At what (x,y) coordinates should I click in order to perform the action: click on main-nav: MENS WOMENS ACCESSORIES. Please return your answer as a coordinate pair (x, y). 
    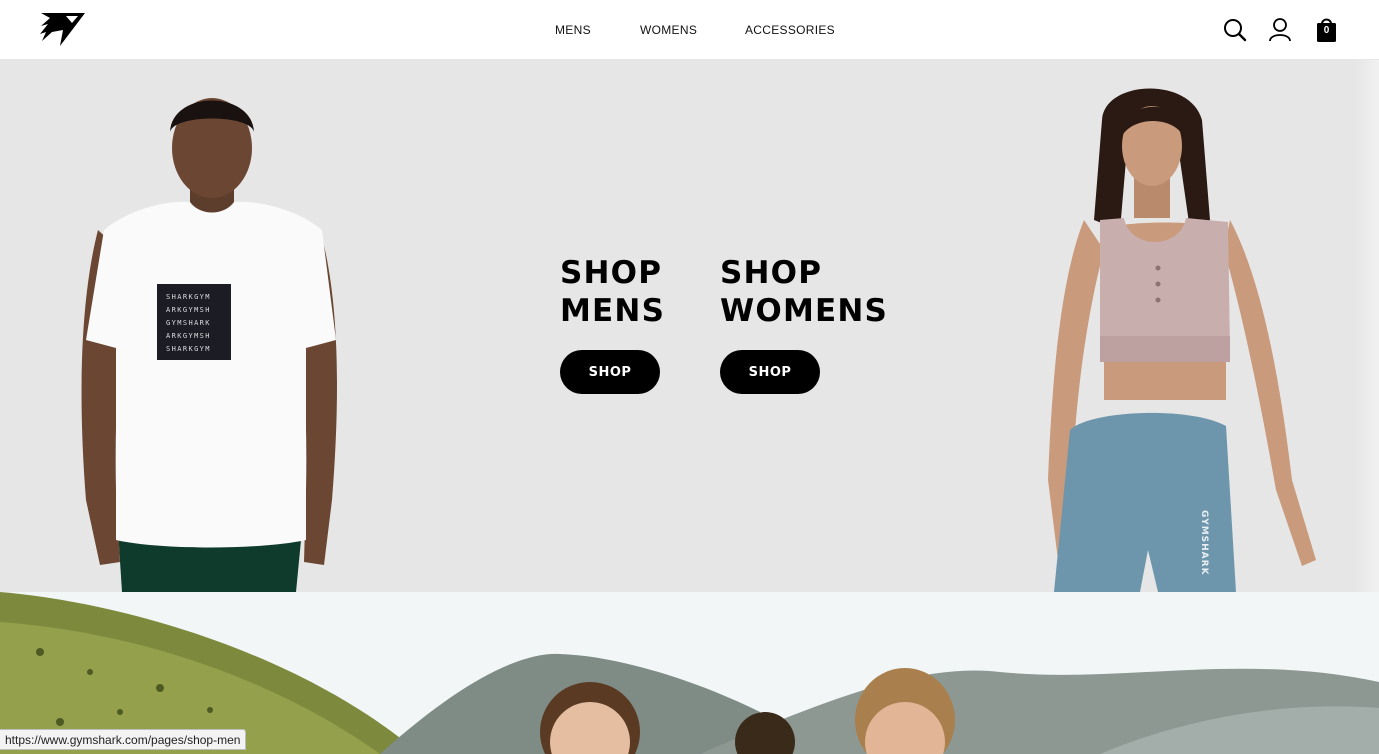
    Looking at the image, I should click on (689, 30).